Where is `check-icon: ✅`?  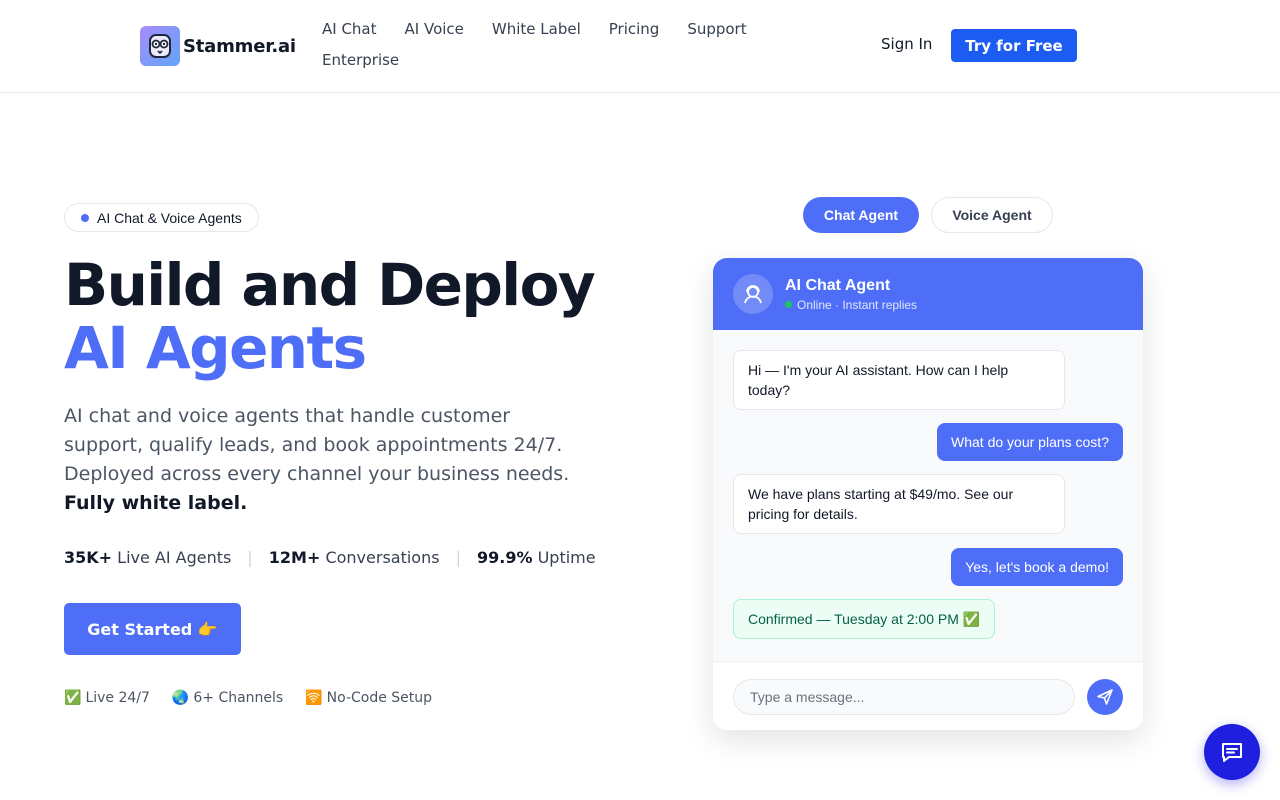 check-icon: ✅ is located at coordinates (73, 698).